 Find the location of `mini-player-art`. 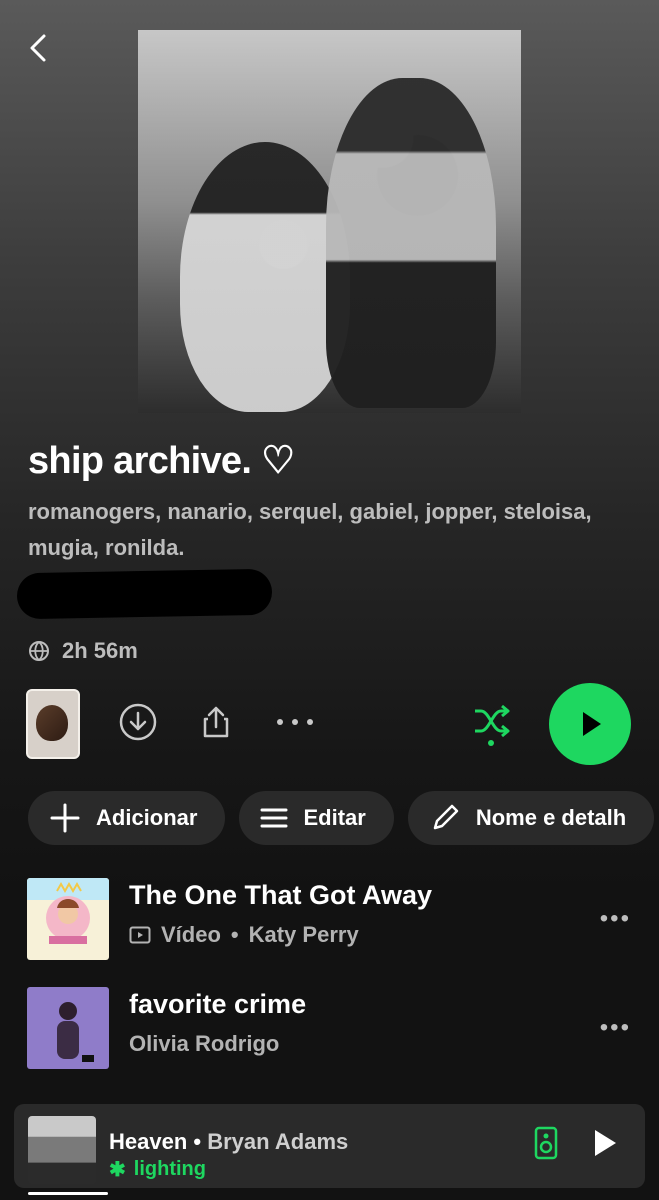

mini-player-art is located at coordinates (62, 1150).